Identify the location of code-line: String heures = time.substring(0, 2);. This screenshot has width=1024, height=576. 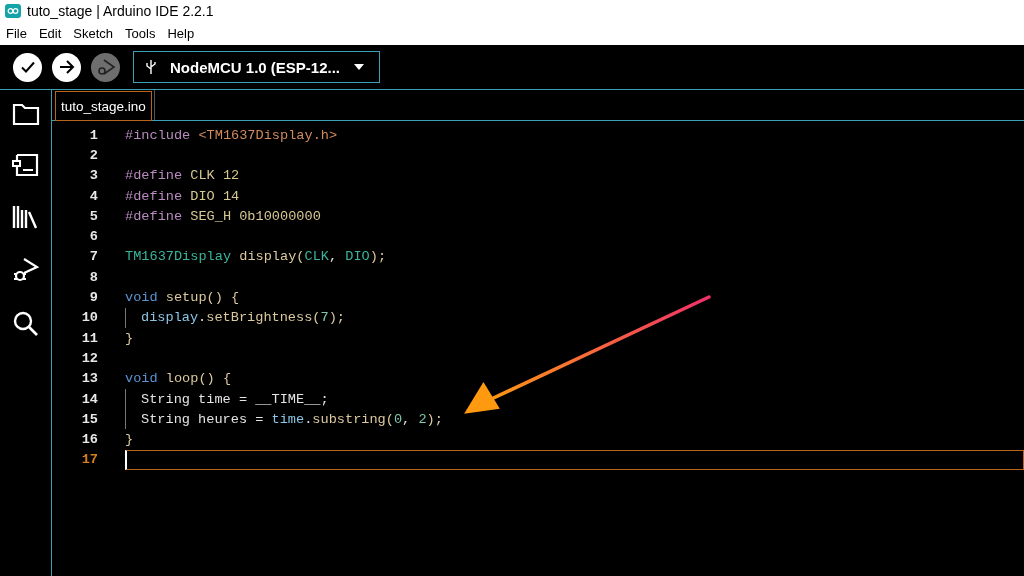
(292, 419).